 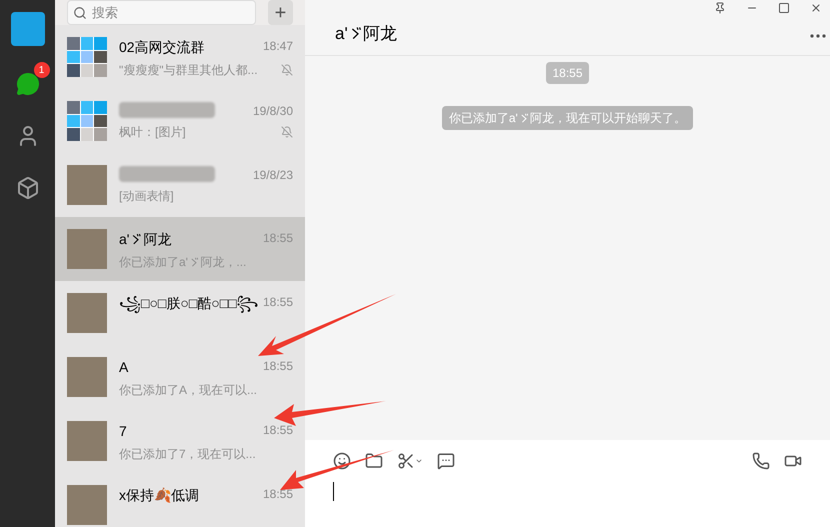 I want to click on text-cursor, so click(x=333, y=491).